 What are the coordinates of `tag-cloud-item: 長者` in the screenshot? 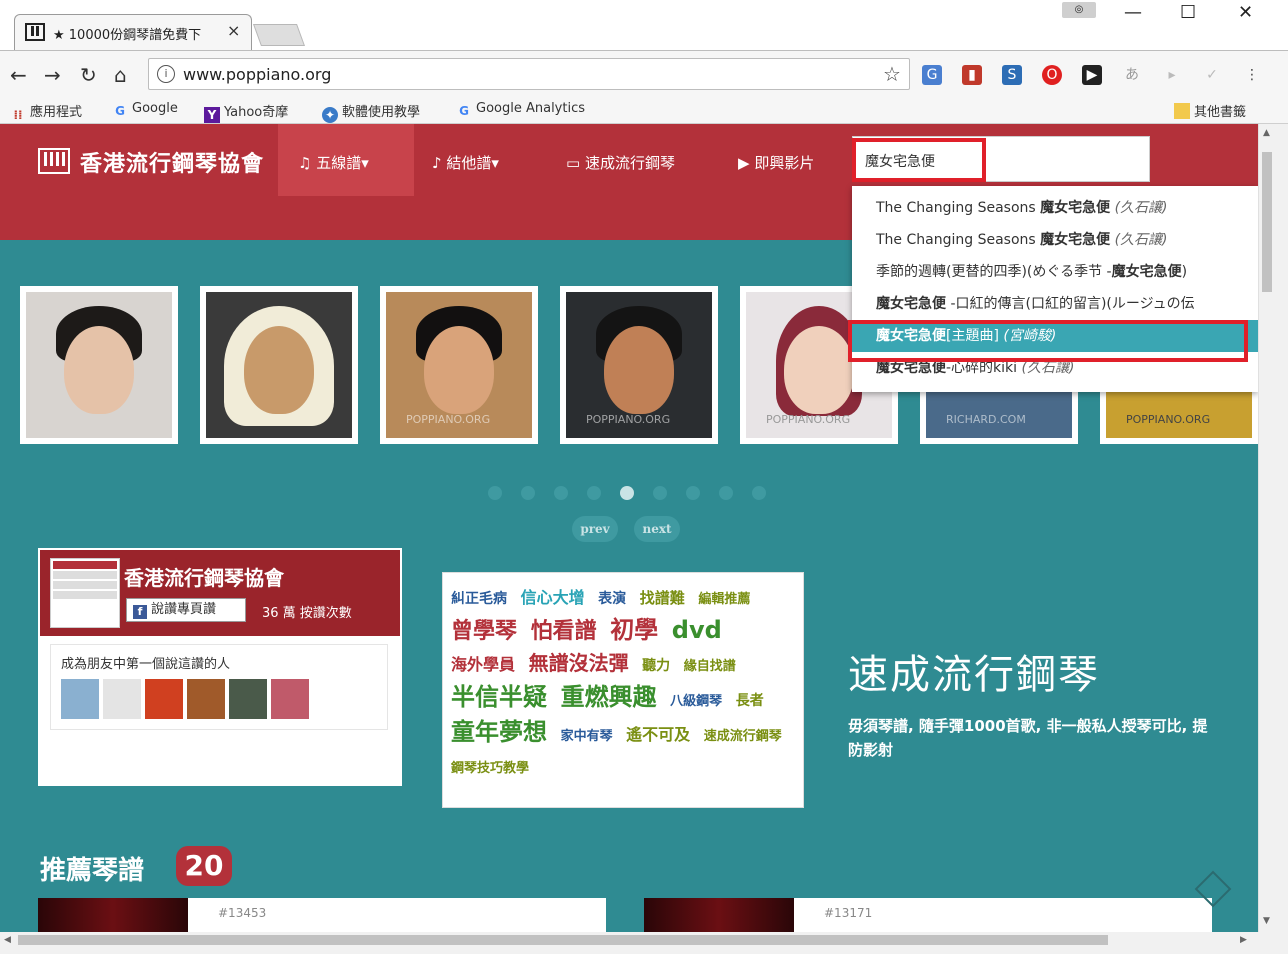 It's located at (750, 701).